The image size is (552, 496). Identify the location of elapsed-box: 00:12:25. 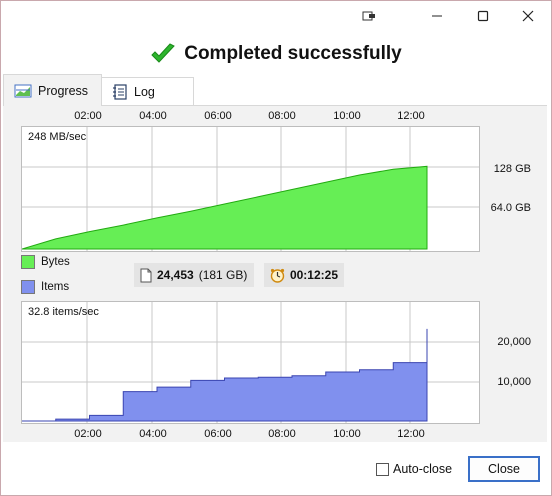
(304, 275).